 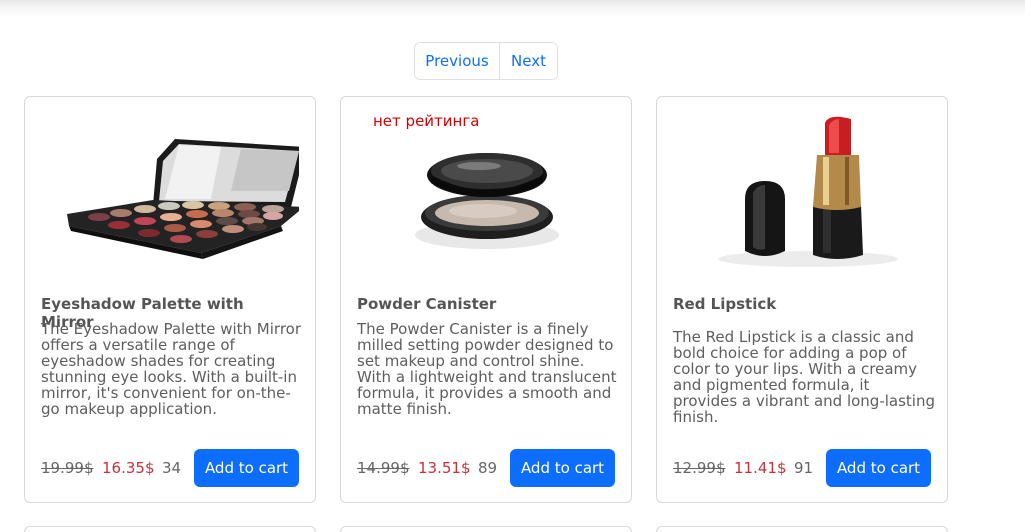 I want to click on old-price: 12.99$, so click(x=699, y=468).